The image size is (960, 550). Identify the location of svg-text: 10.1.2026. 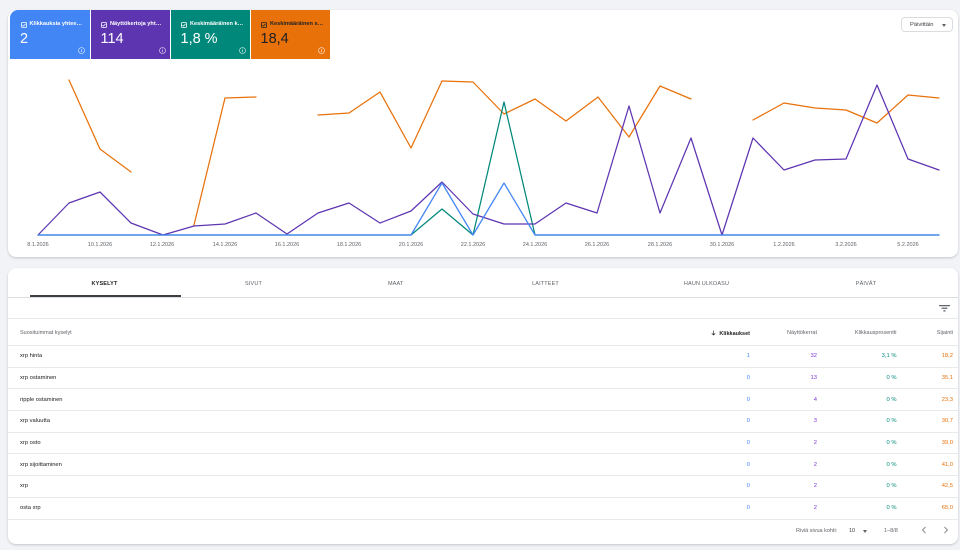
(100, 245).